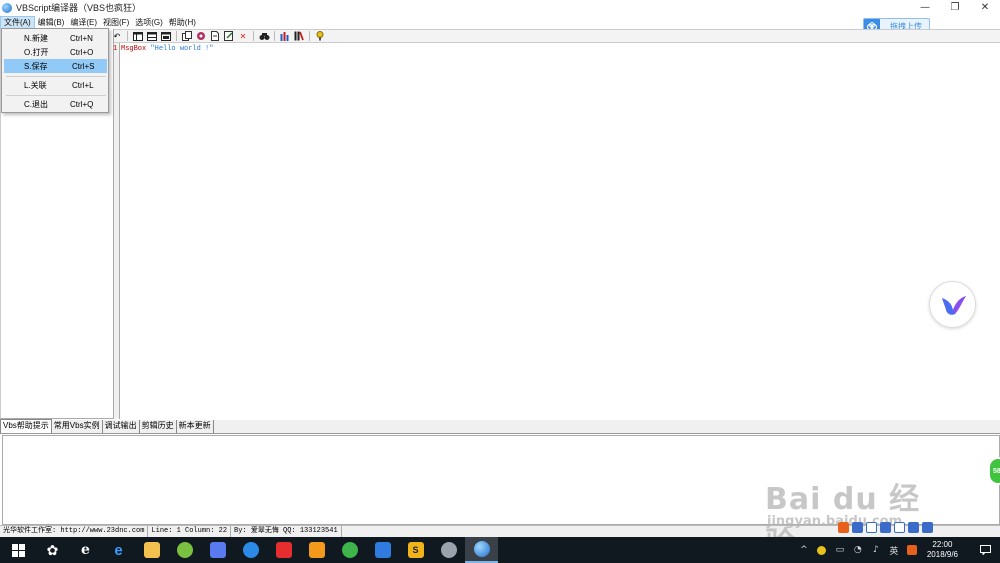 The image size is (1000, 563). I want to click on feather-app-icon, so click(217, 550).